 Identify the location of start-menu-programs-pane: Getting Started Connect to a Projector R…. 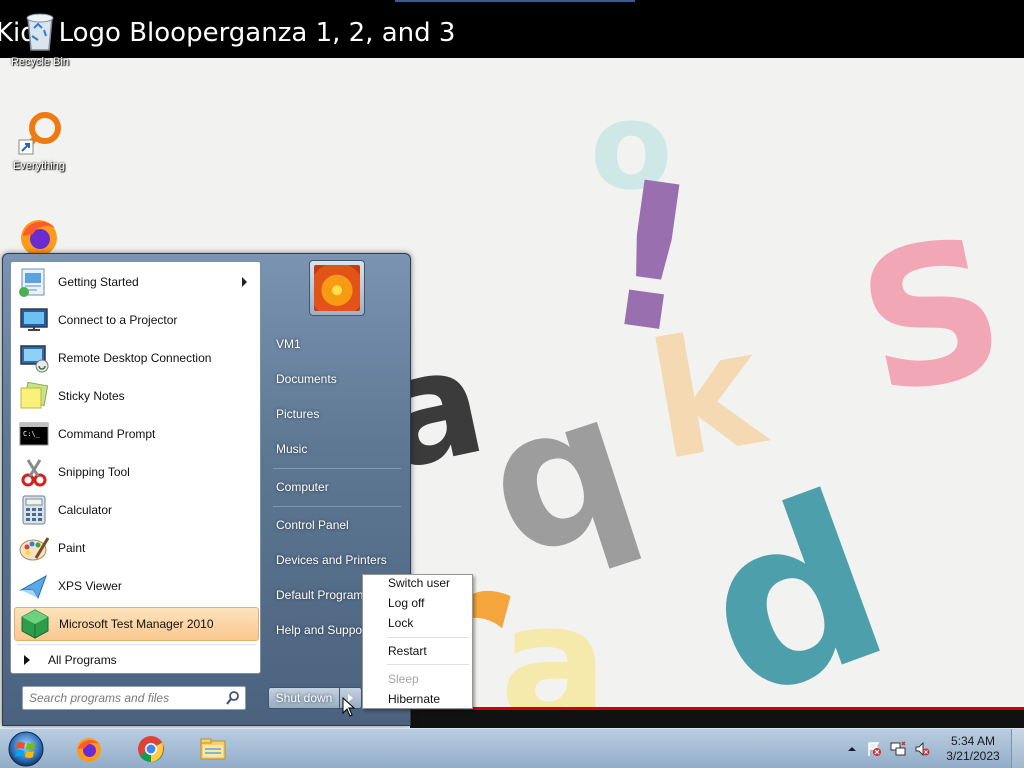
(135, 467).